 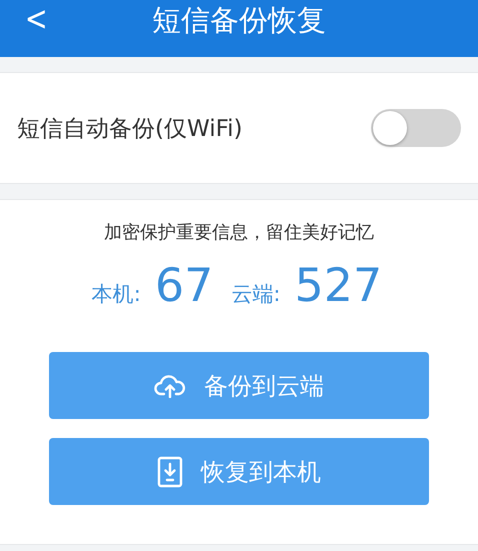 What do you see at coordinates (170, 386) in the screenshot?
I see `cloud-upload-icon` at bounding box center [170, 386].